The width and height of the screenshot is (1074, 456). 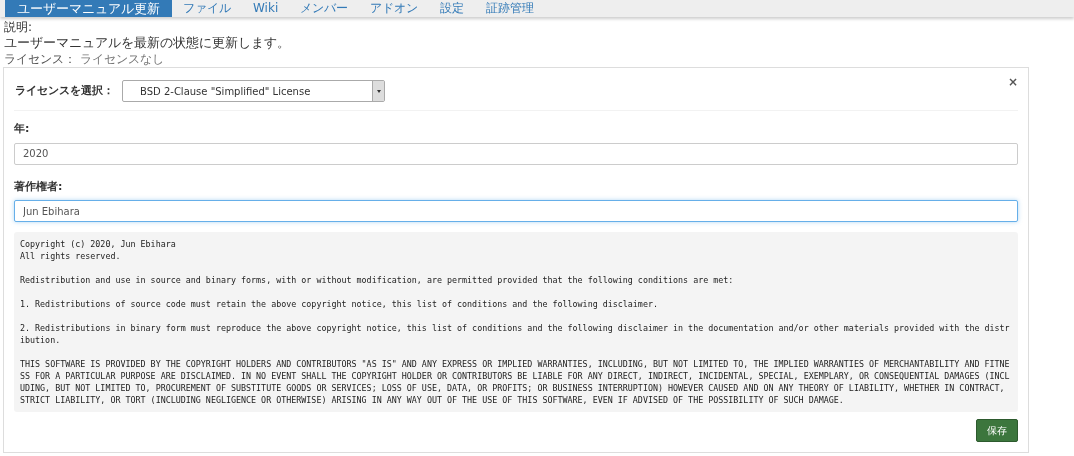 What do you see at coordinates (378, 91) in the screenshot?
I see `caret-icon` at bounding box center [378, 91].